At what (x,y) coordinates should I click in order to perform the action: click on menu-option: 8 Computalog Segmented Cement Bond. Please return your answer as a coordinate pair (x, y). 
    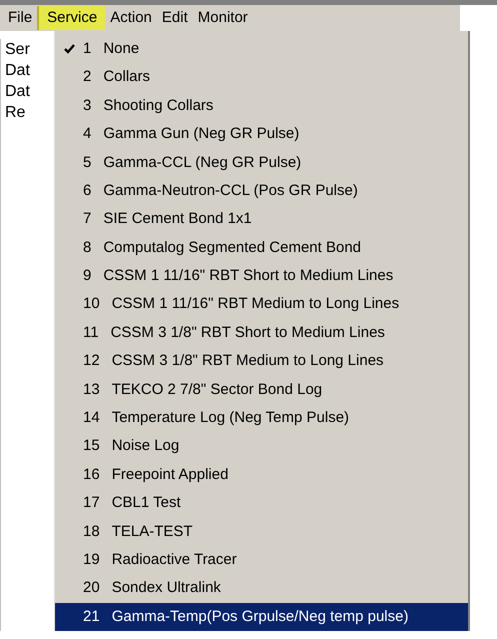
    Looking at the image, I should click on (261, 248).